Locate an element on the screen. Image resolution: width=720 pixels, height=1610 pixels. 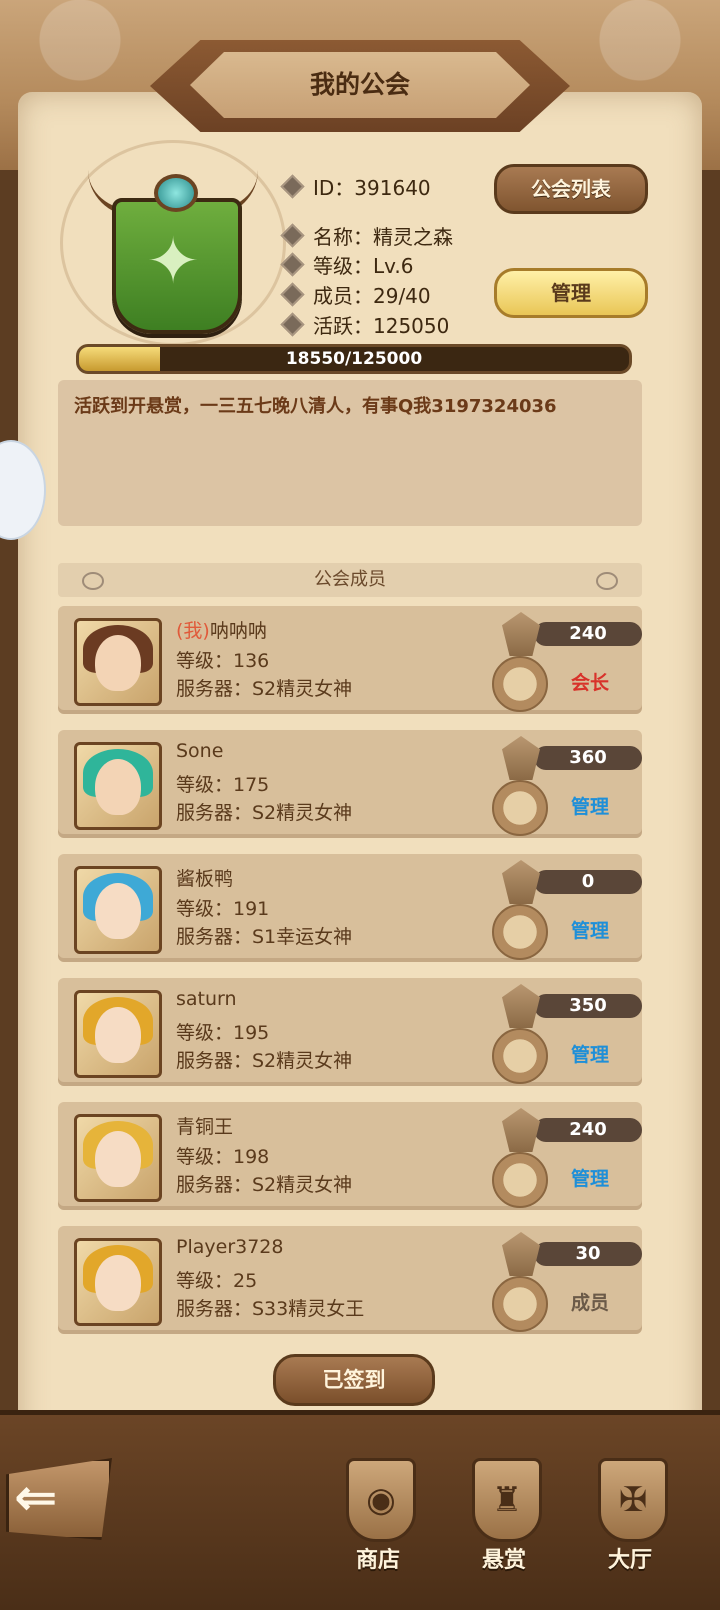
member-name: 青铜王 is located at coordinates (204, 1125).